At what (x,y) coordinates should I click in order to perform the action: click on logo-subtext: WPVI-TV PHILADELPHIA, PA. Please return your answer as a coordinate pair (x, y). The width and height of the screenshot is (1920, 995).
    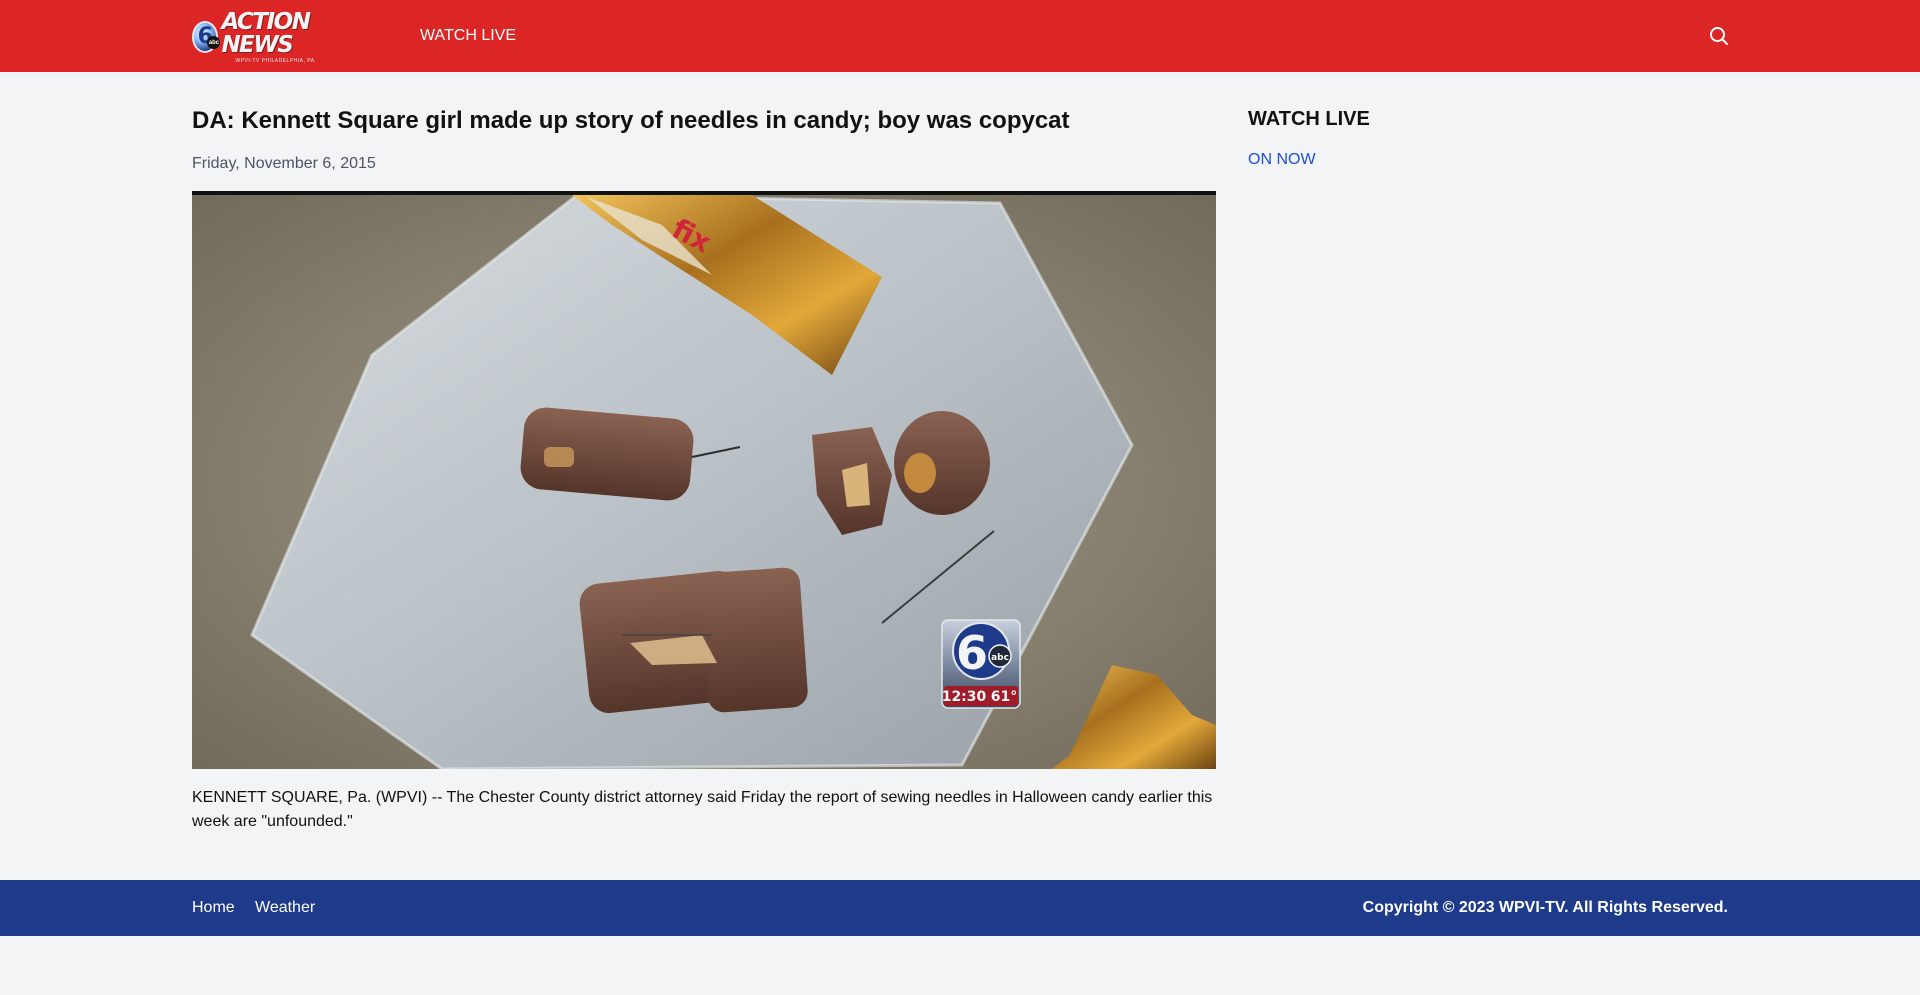
    Looking at the image, I should click on (275, 60).